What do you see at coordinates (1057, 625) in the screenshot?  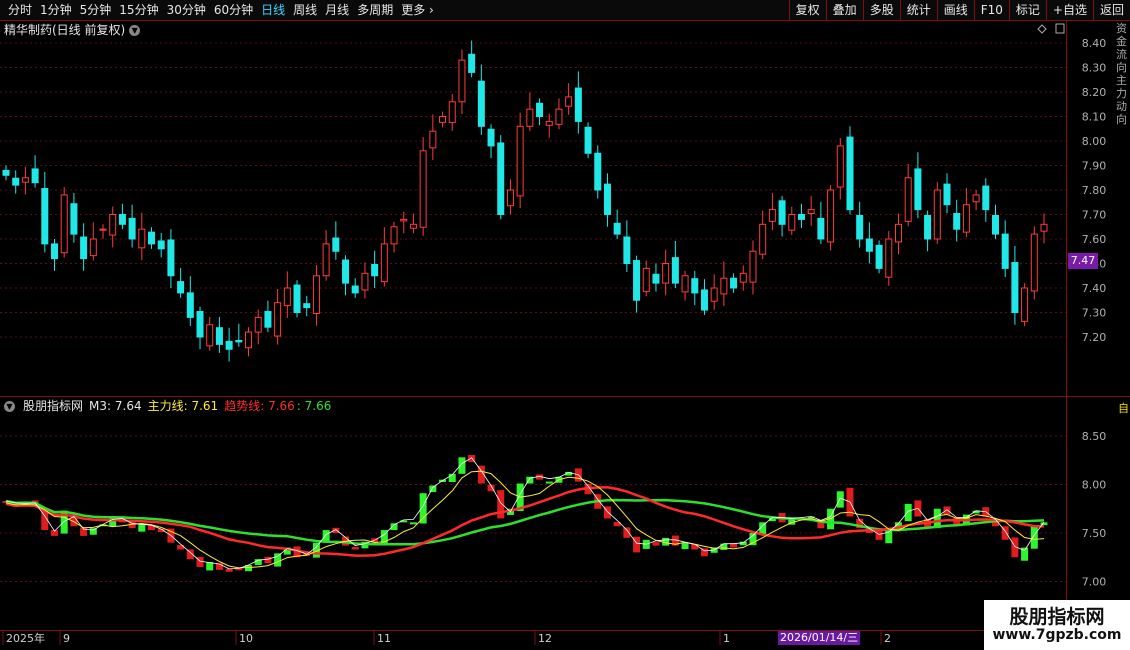 I see `watermark-logo: 股朋指标网 www.7gpzb.com` at bounding box center [1057, 625].